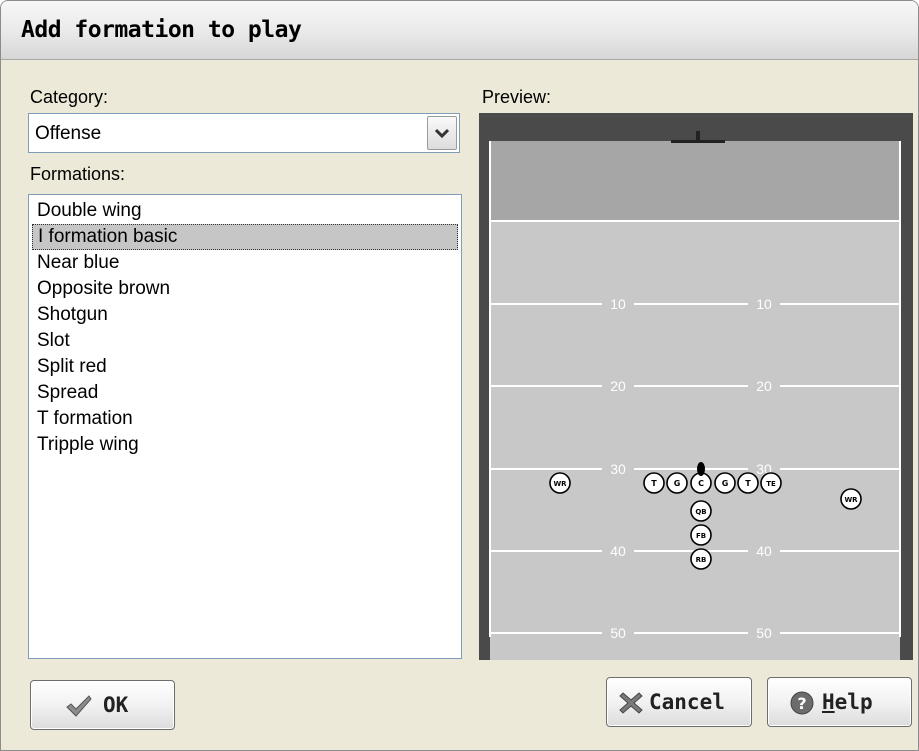 Image resolution: width=919 pixels, height=751 pixels. Describe the element at coordinates (245, 289) in the screenshot. I see `formation-list-item: Opposite brown` at that location.